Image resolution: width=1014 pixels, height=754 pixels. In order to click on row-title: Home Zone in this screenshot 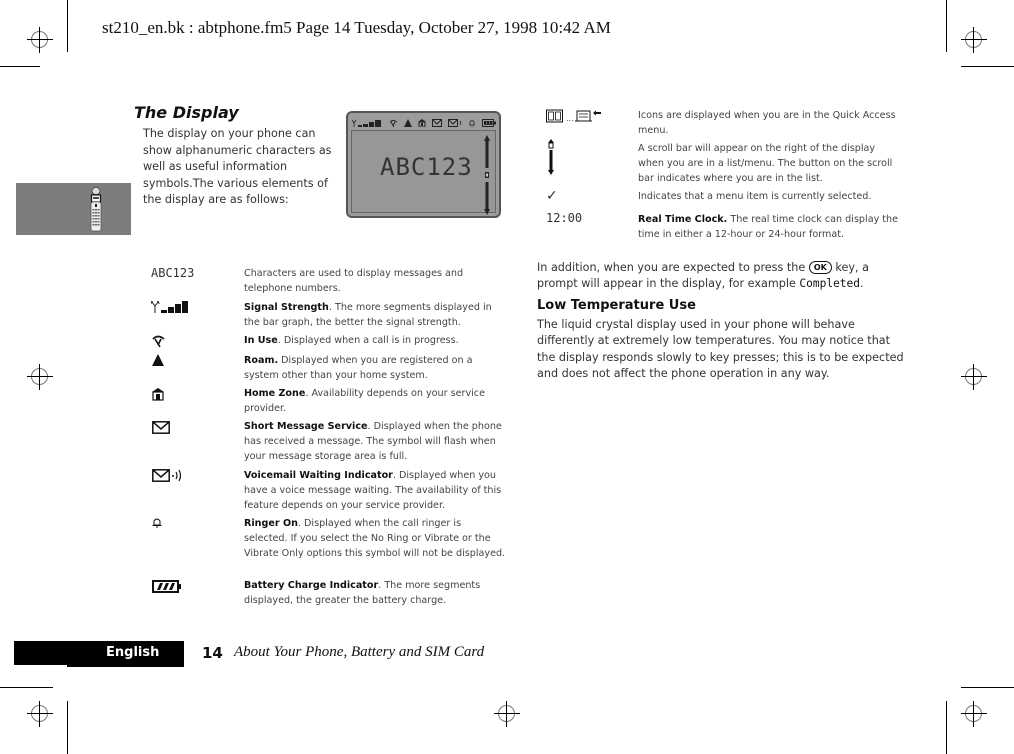, I will do `click(275, 393)`.